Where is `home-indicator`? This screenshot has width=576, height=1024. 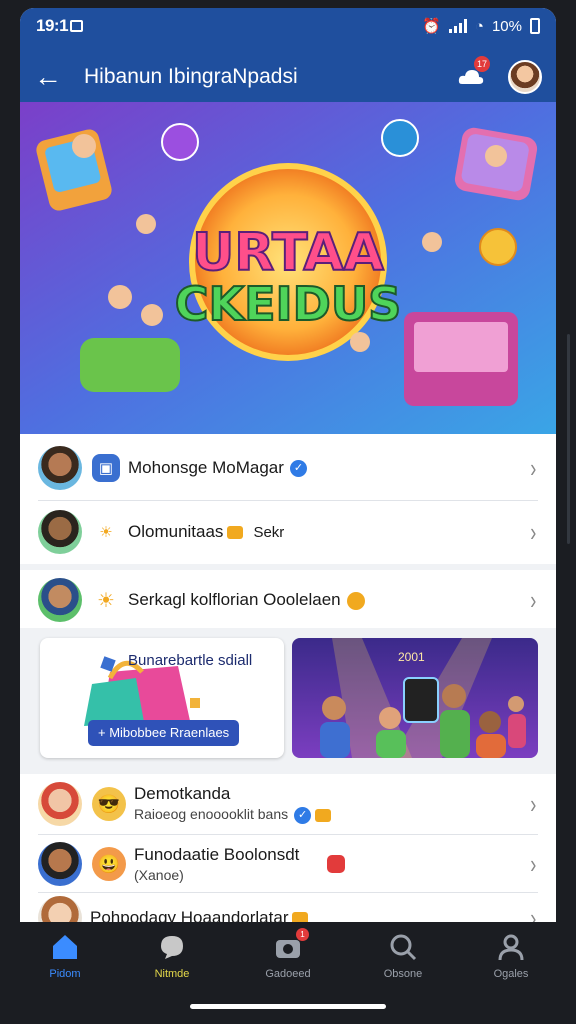
home-indicator is located at coordinates (288, 1006).